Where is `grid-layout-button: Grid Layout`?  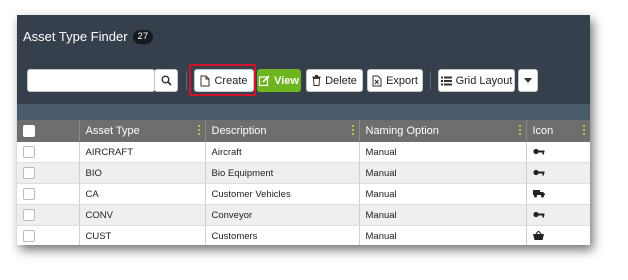
grid-layout-button: Grid Layout is located at coordinates (476, 80).